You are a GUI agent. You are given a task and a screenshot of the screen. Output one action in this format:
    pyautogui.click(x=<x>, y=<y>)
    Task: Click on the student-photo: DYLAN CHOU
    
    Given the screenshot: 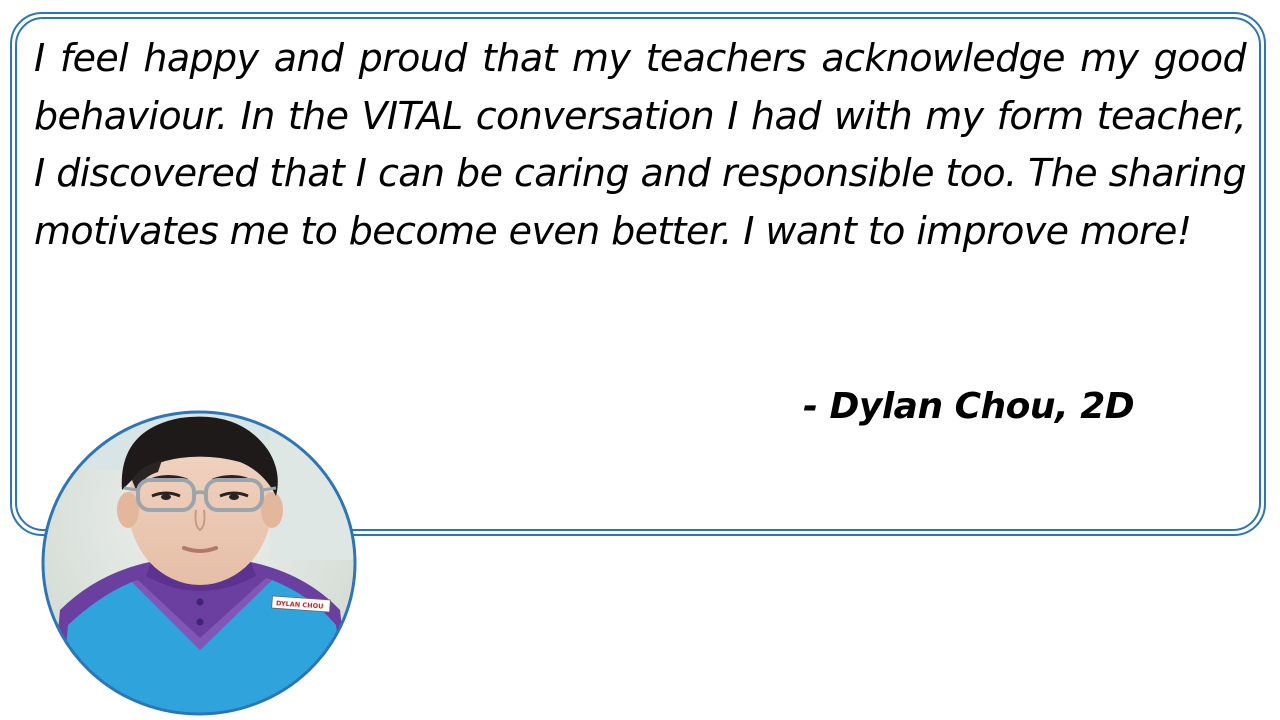 What is the action you would take?
    pyautogui.click(x=199, y=563)
    